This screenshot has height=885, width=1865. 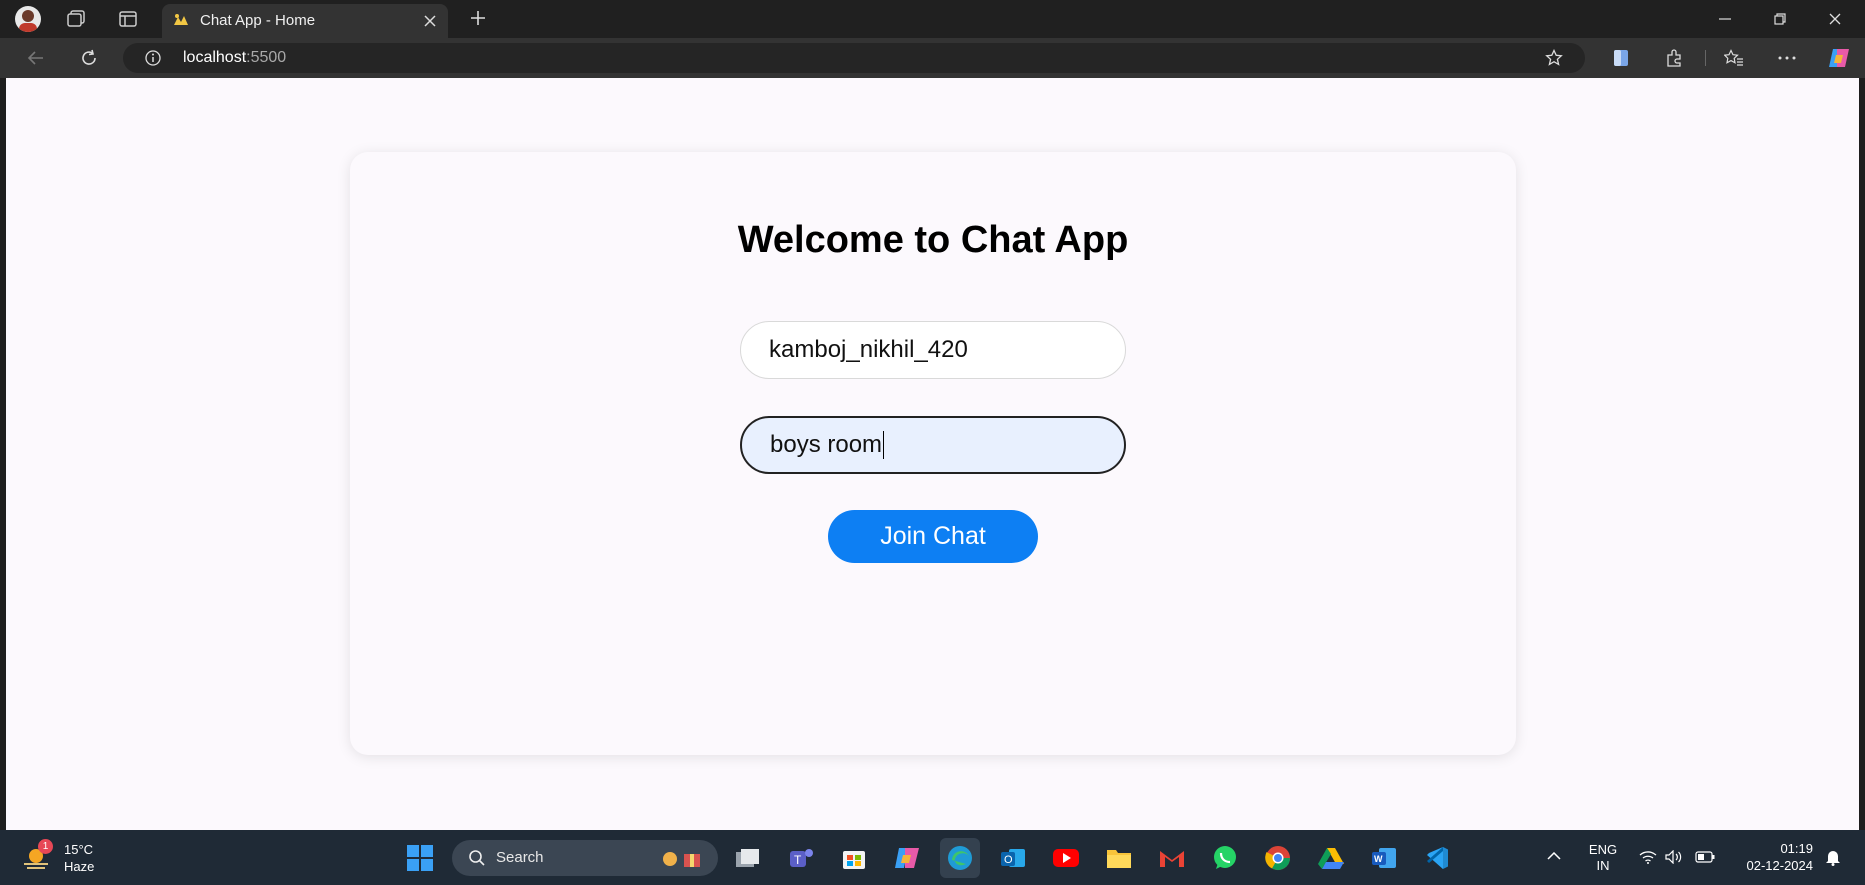 I want to click on tab-favicon-icon, so click(x=181, y=21).